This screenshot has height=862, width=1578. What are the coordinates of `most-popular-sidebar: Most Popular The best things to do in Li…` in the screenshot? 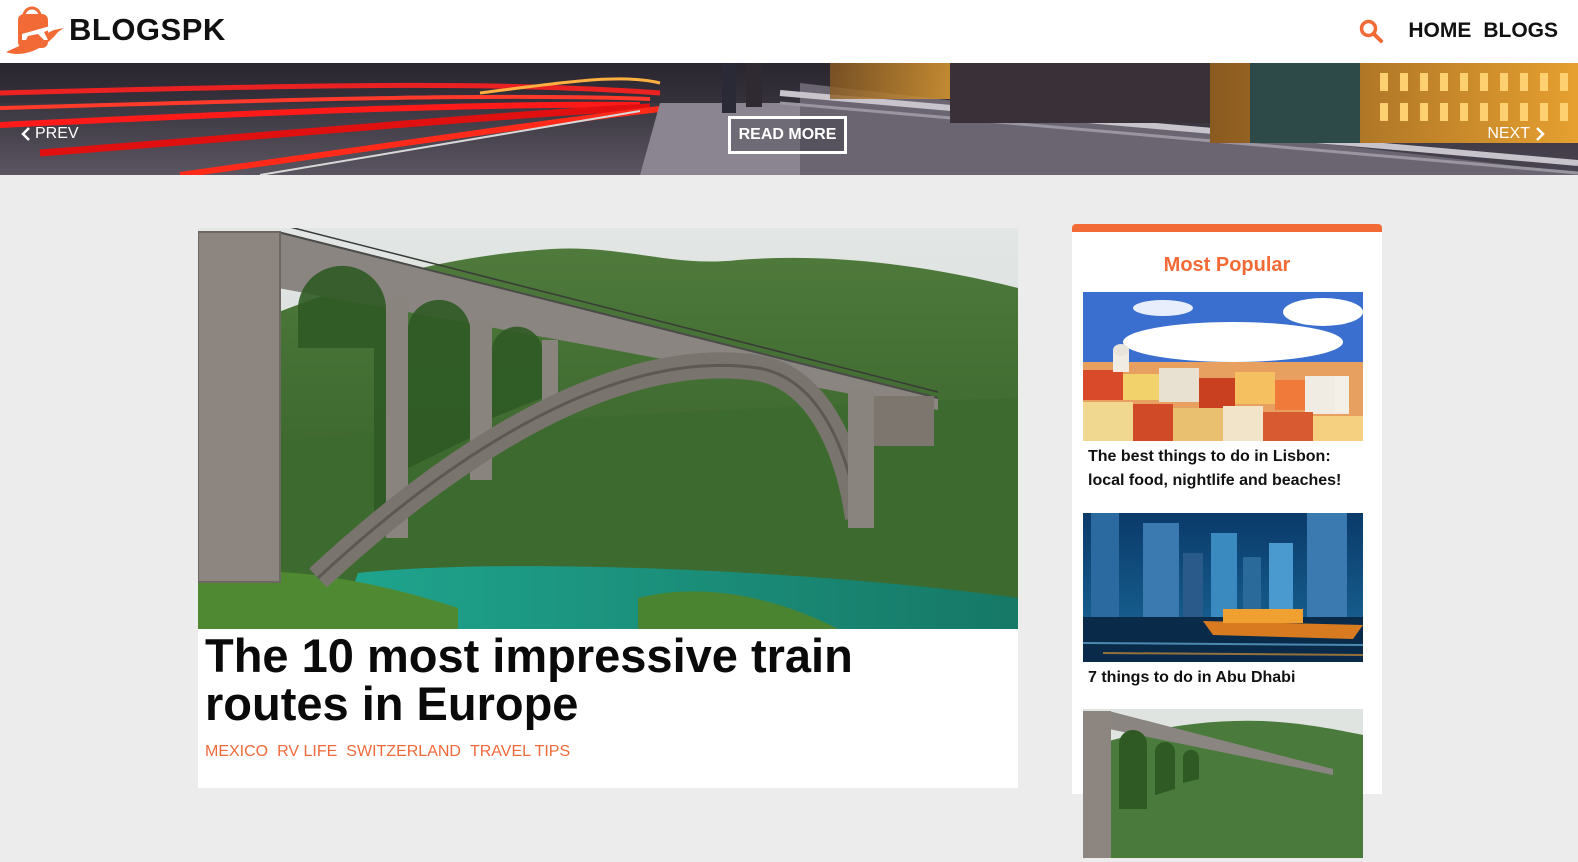 It's located at (1227, 541).